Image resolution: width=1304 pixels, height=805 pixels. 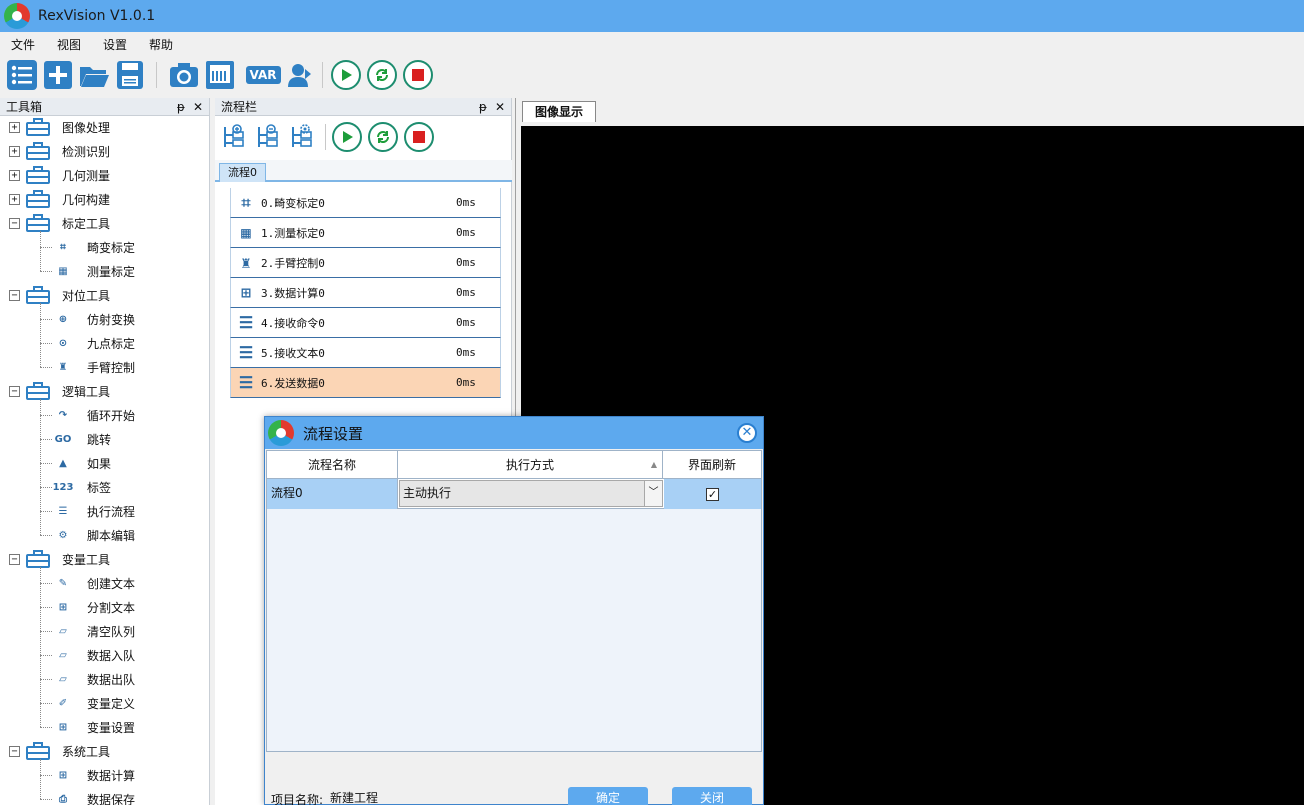 I want to click on tree-item: ▱ 数据入队, so click(x=93, y=655).